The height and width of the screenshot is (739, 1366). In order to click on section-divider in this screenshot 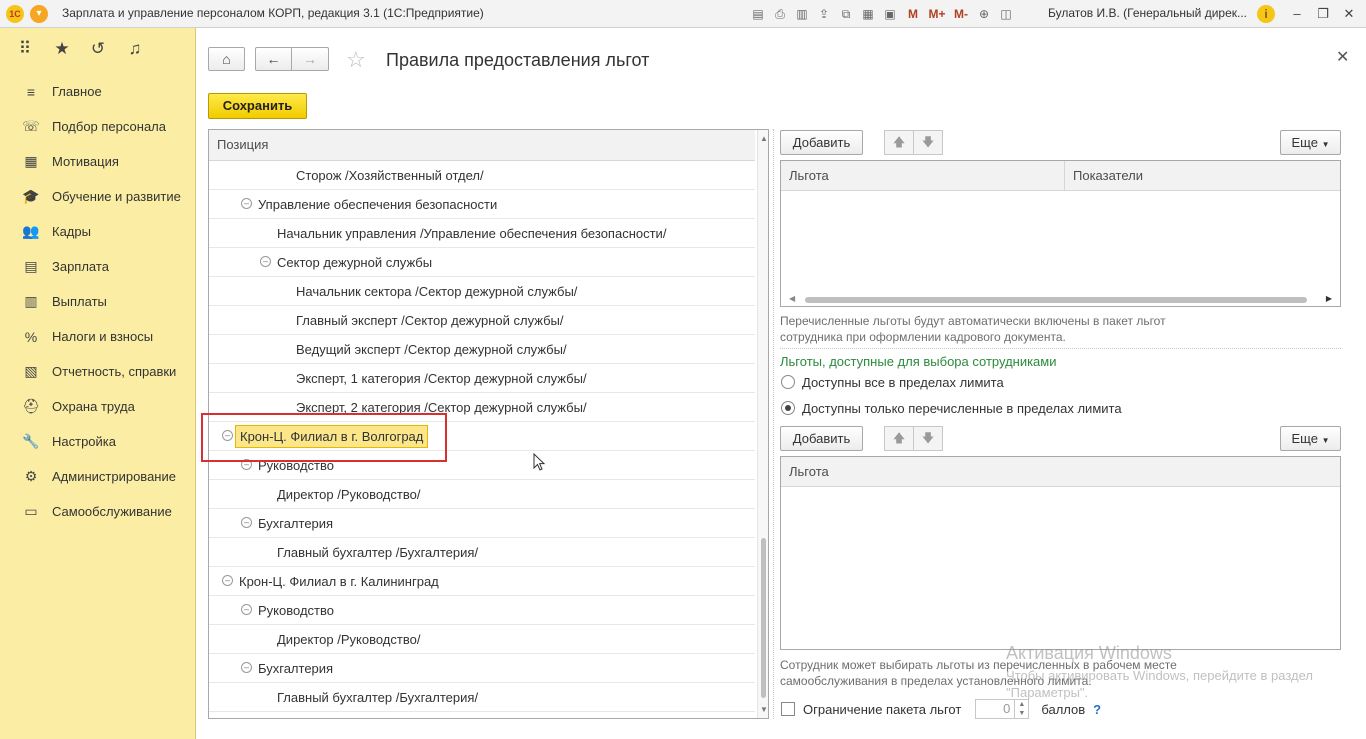, I will do `click(1060, 348)`.